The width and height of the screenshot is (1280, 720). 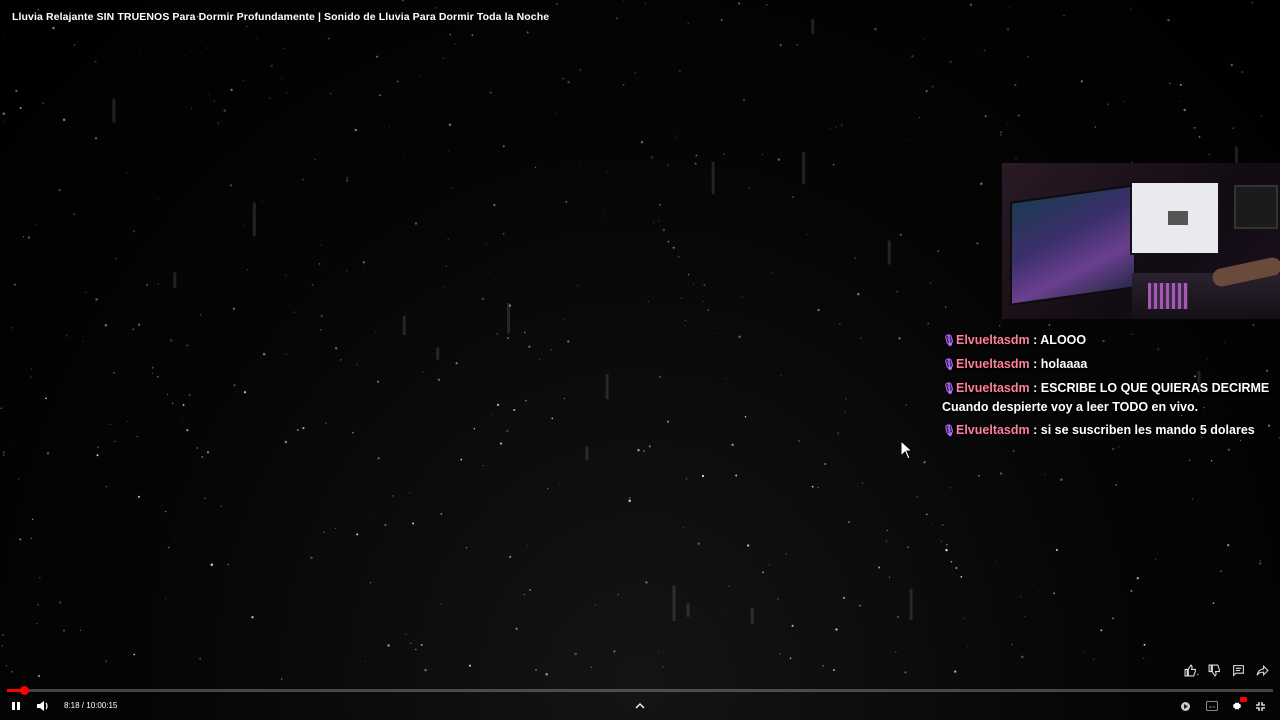 I want to click on dislike-icon, so click(x=1214, y=670).